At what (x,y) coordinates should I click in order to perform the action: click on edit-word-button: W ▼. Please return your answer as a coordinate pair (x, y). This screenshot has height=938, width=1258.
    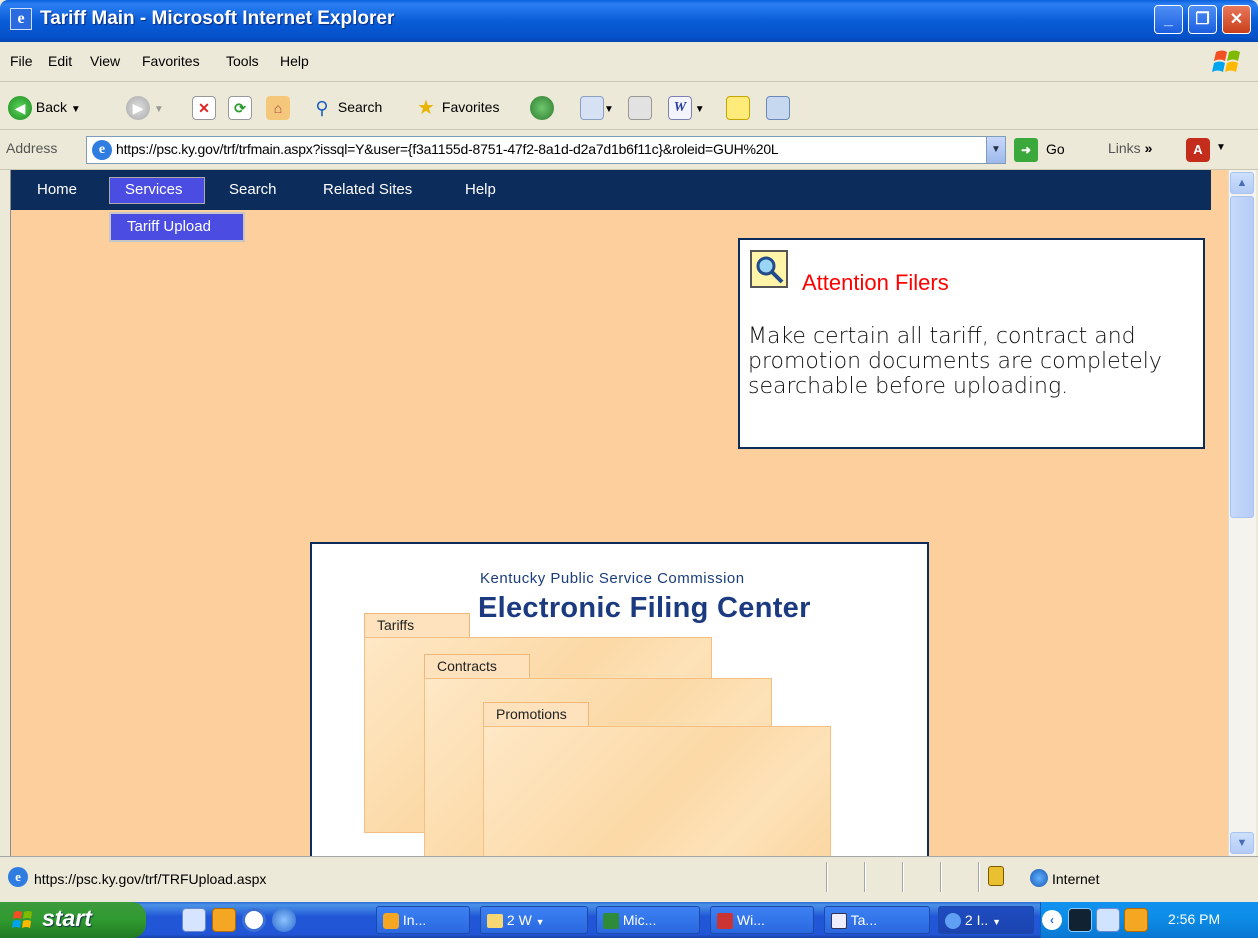
    Looking at the image, I should click on (686, 107).